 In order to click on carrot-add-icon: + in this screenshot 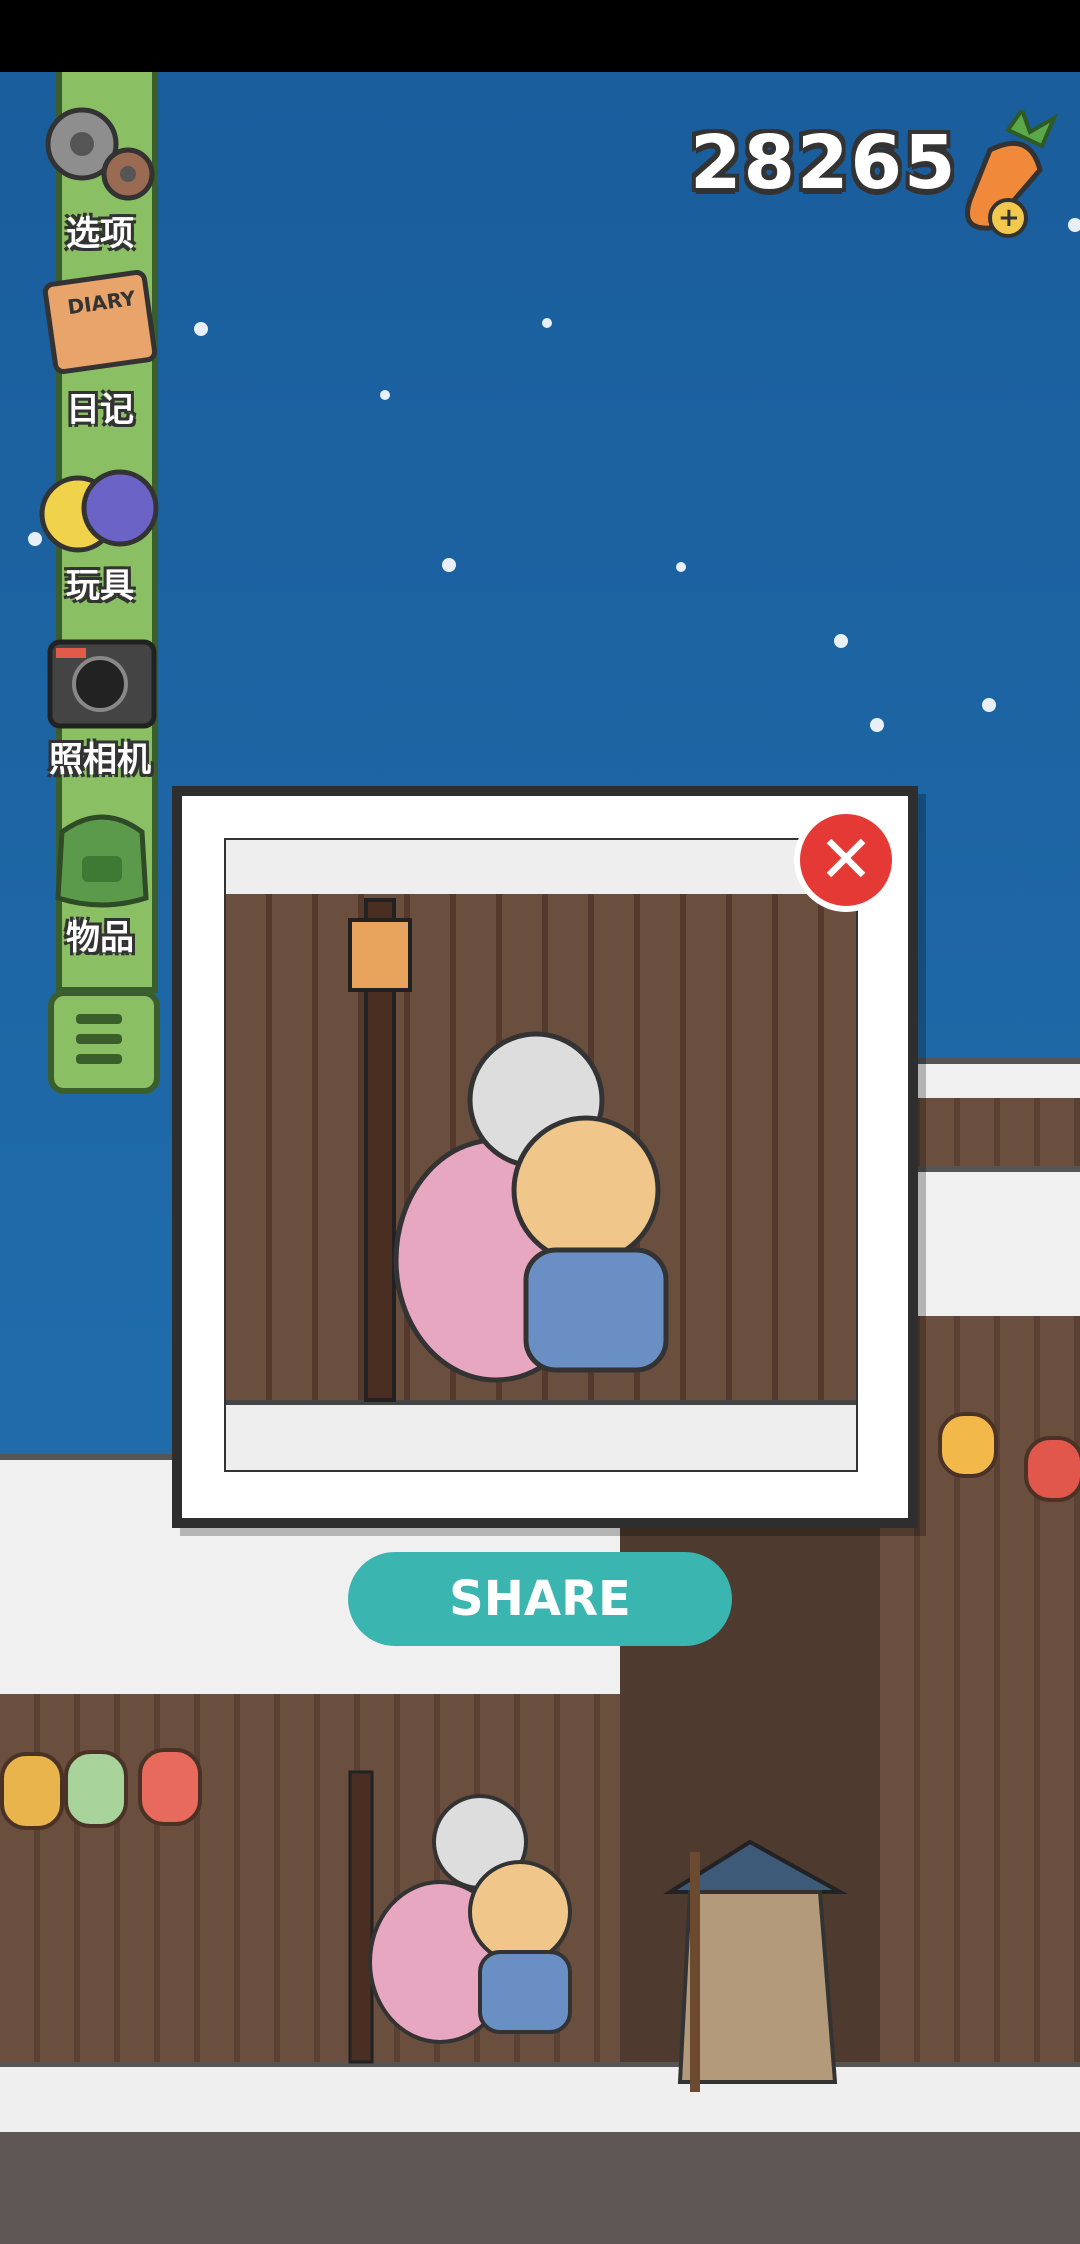, I will do `click(1005, 175)`.